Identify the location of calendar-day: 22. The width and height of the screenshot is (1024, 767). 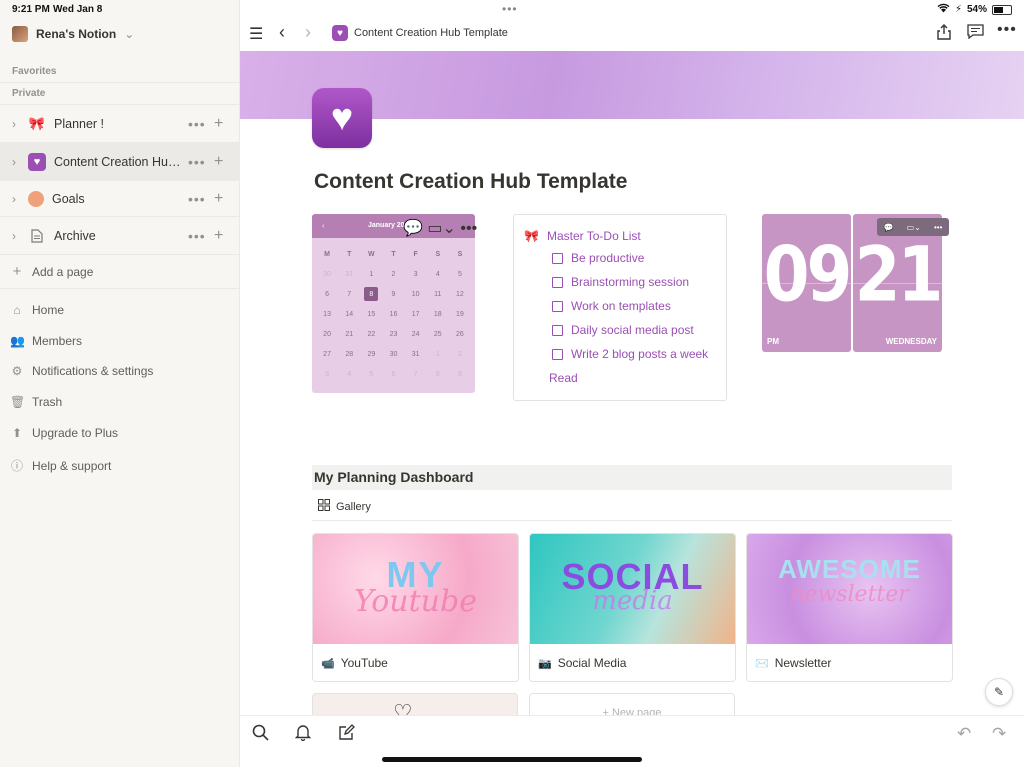
(371, 334).